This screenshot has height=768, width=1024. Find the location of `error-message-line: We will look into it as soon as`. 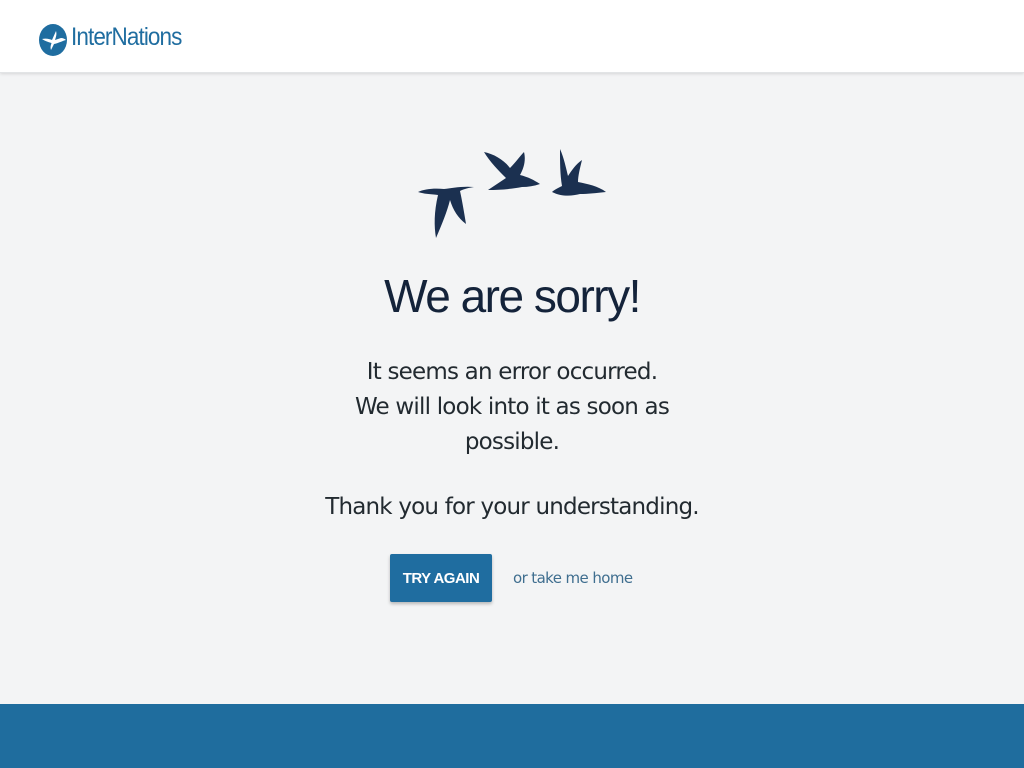

error-message-line: We will look into it as soon as is located at coordinates (512, 407).